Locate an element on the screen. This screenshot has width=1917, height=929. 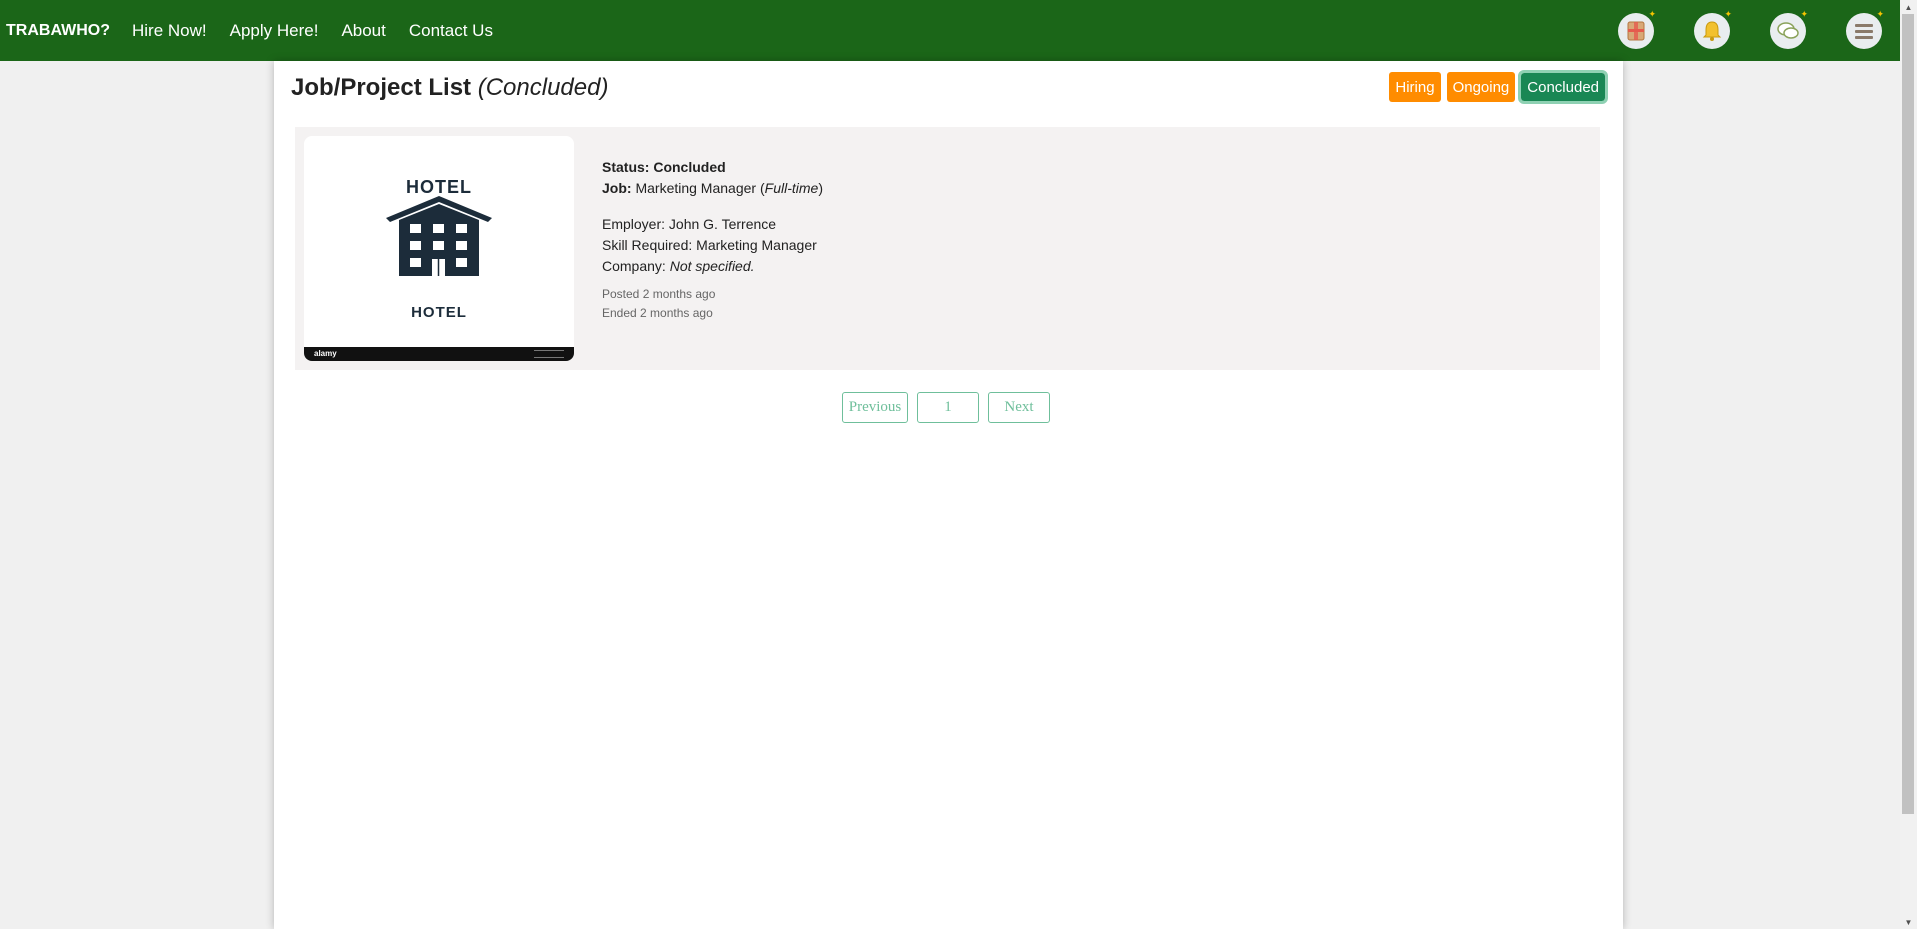
brand-logo: TRABAWHO? is located at coordinates (58, 31).